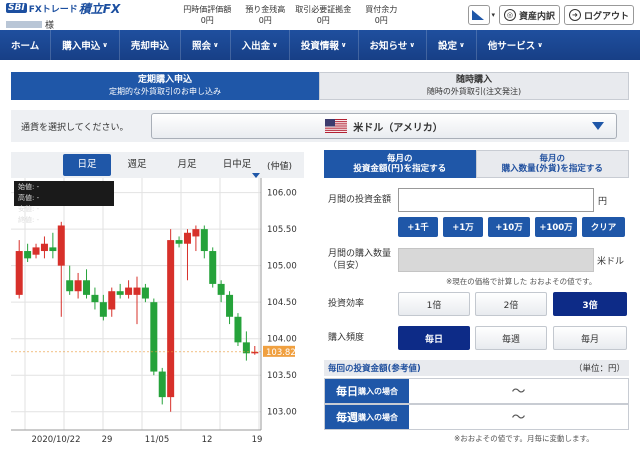 Image resolution: width=640 pixels, height=450 pixels. Describe the element at coordinates (29, 220) in the screenshot. I see `ohlc-close: 終値: -` at that location.